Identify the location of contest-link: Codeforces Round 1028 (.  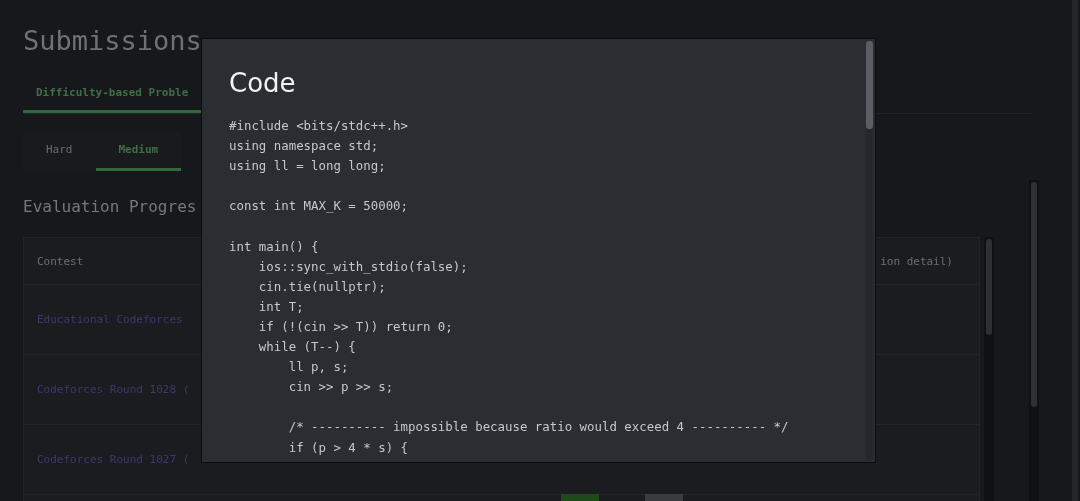
(113, 389).